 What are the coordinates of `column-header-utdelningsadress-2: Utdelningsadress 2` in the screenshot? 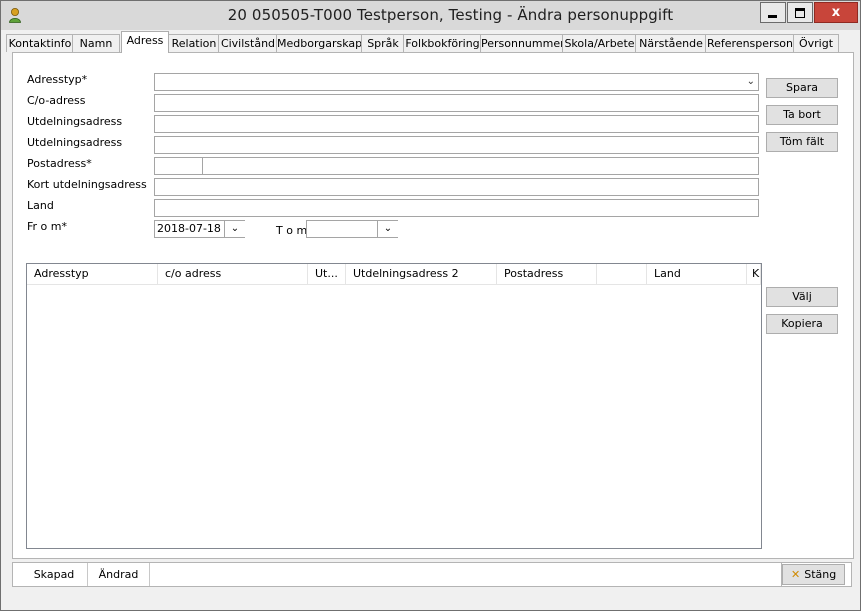 It's located at (421, 274).